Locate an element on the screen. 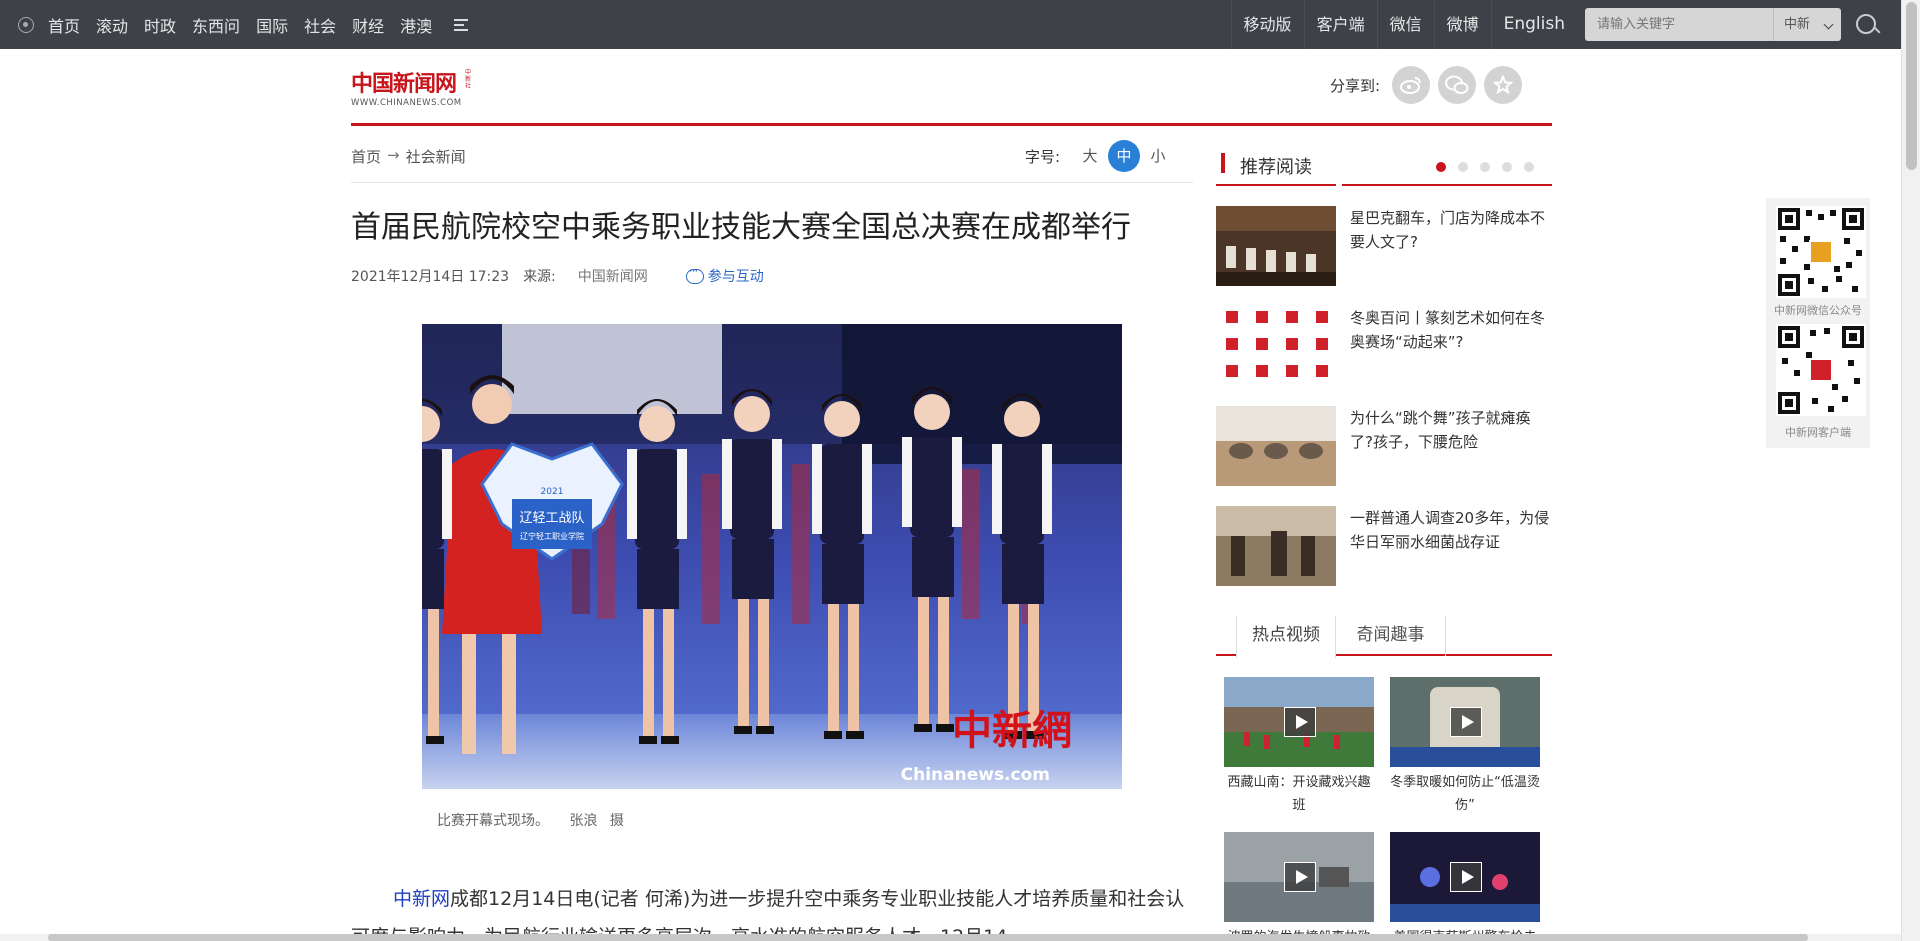 This screenshot has width=1920, height=941. comment-icon is located at coordinates (694, 274).